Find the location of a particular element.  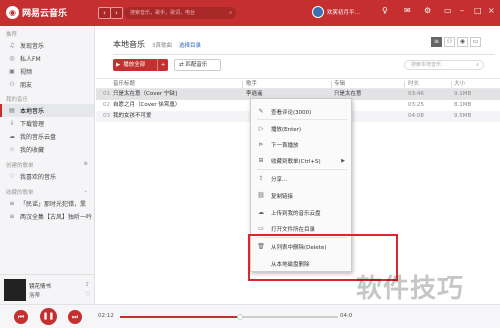

album-view-icon: ◉ is located at coordinates (462, 42).